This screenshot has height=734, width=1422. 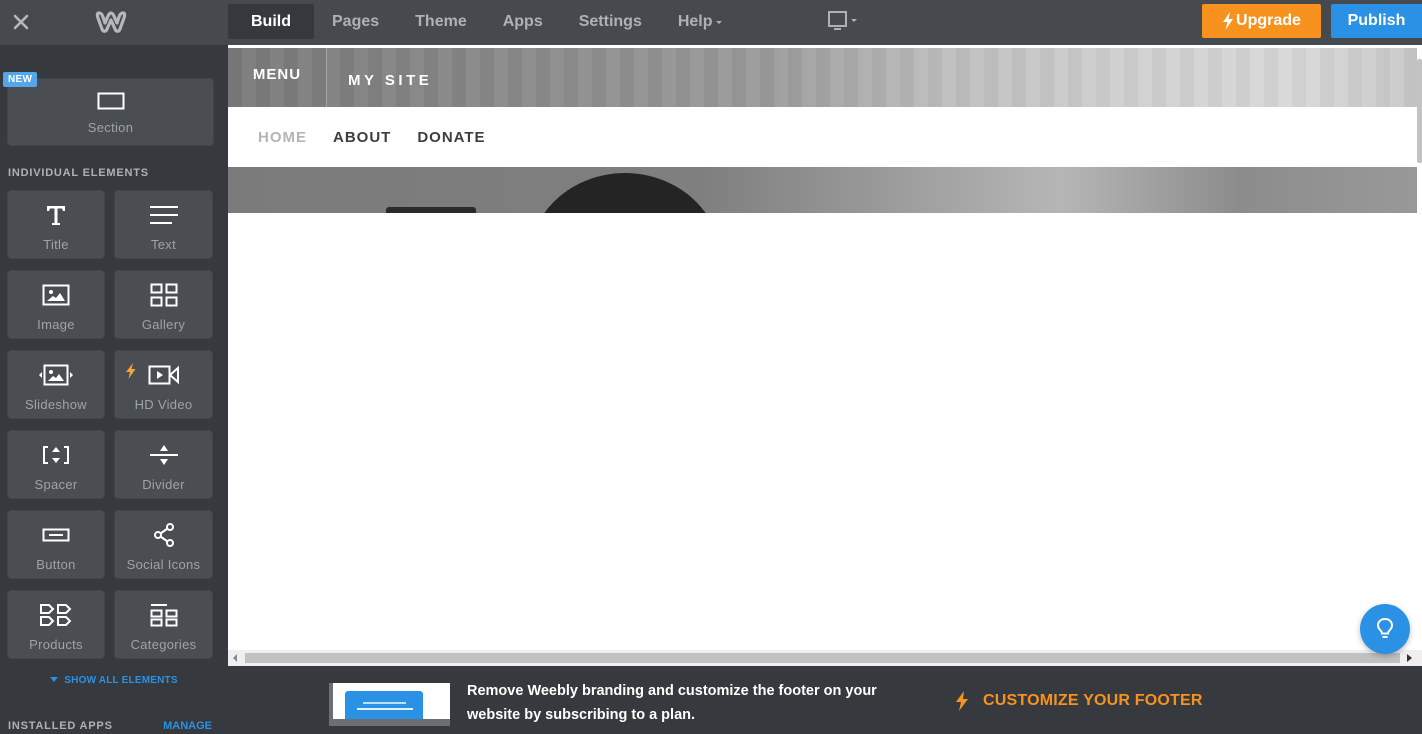 What do you see at coordinates (187, 726) in the screenshot?
I see `manage-apps-link: MANAGE` at bounding box center [187, 726].